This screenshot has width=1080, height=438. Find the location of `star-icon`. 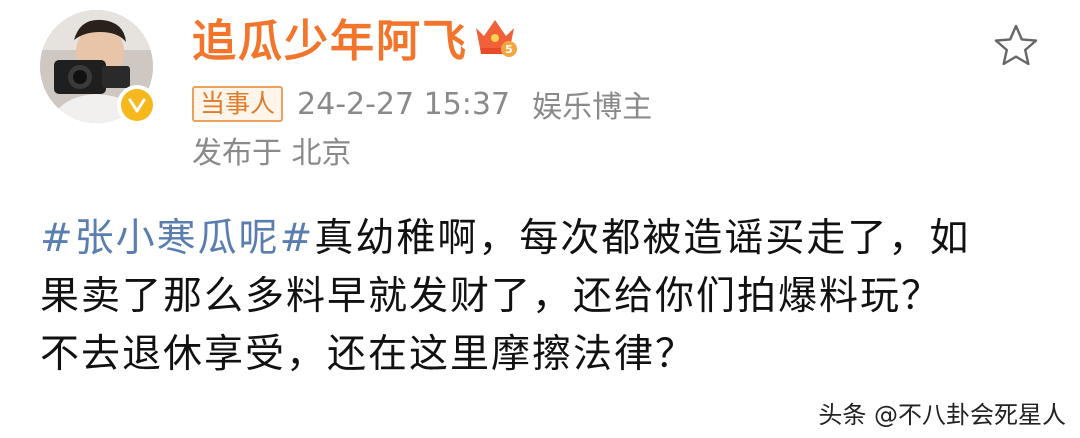

star-icon is located at coordinates (1016, 46).